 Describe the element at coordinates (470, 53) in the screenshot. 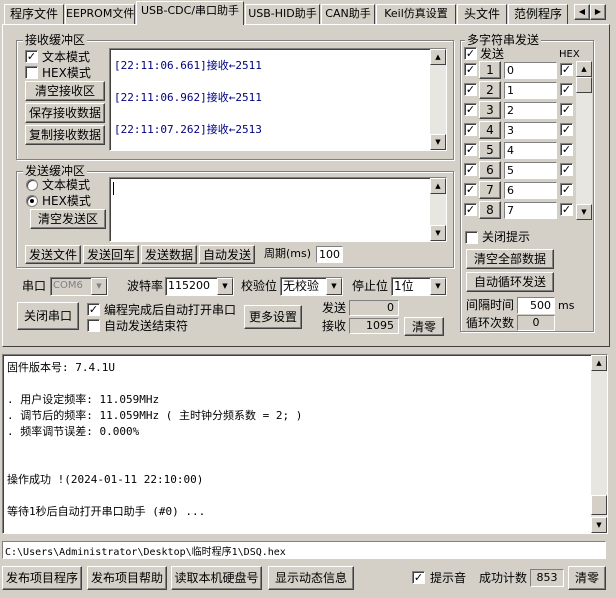

I see `send-all-checkbox: ✓` at that location.